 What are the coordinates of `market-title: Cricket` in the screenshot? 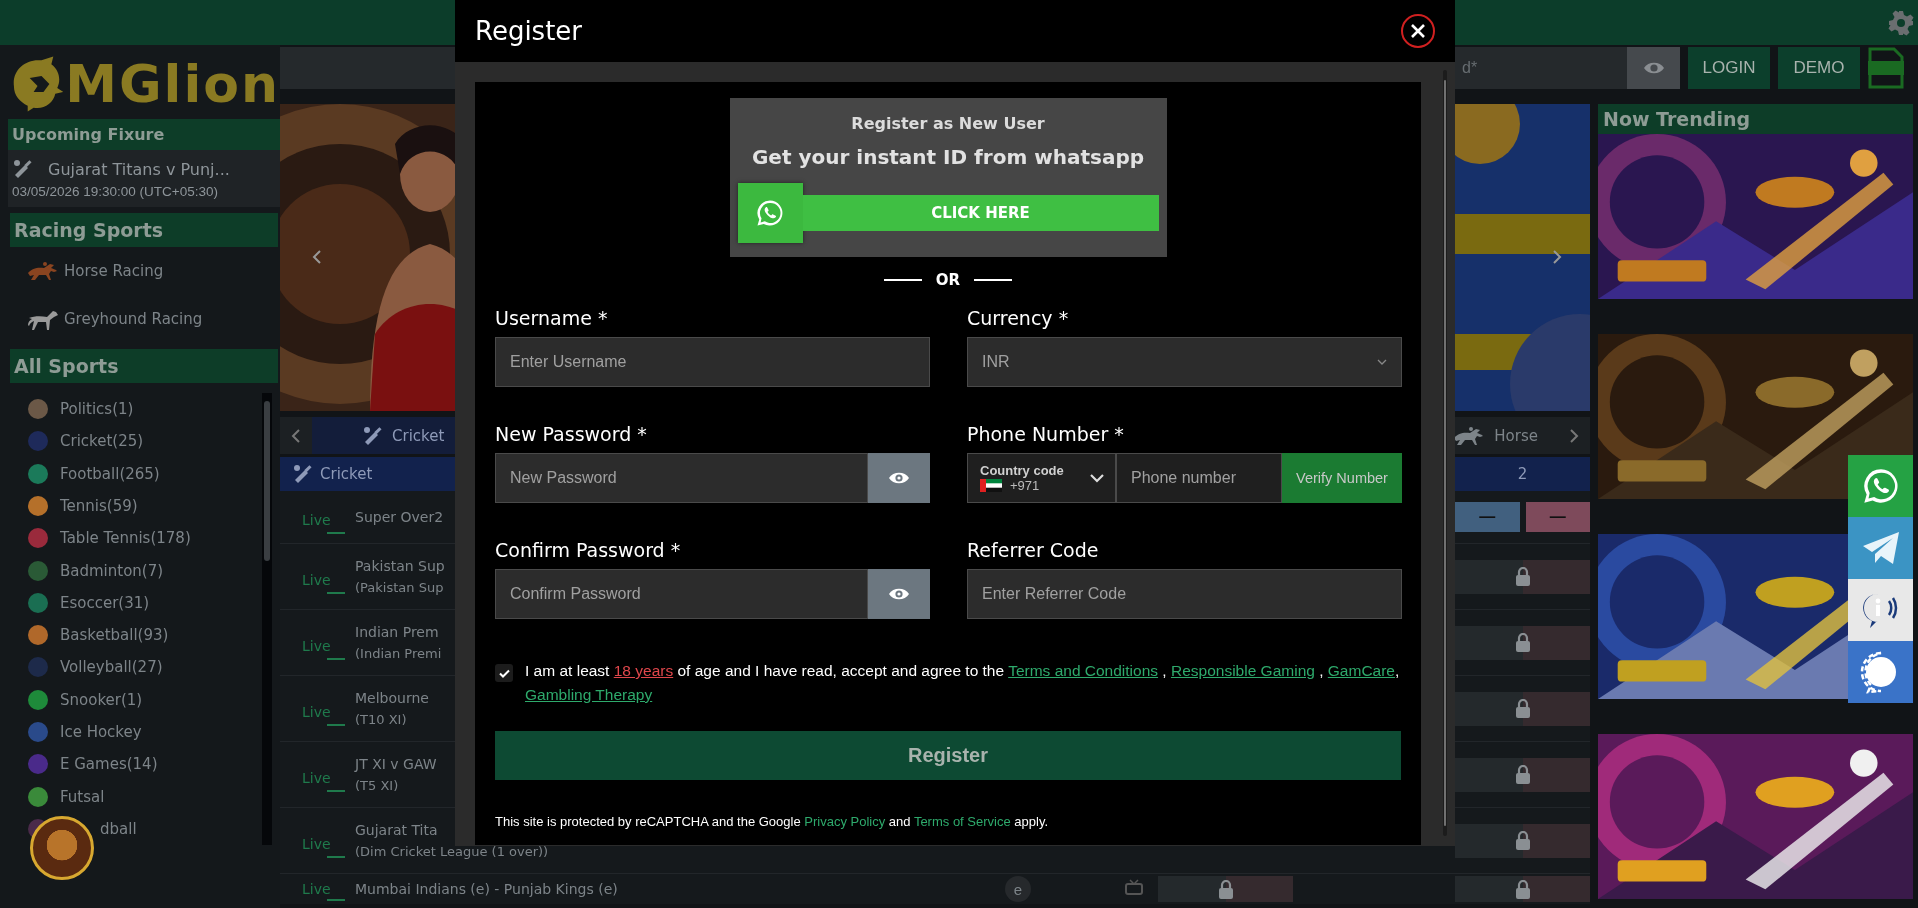 It's located at (346, 474).